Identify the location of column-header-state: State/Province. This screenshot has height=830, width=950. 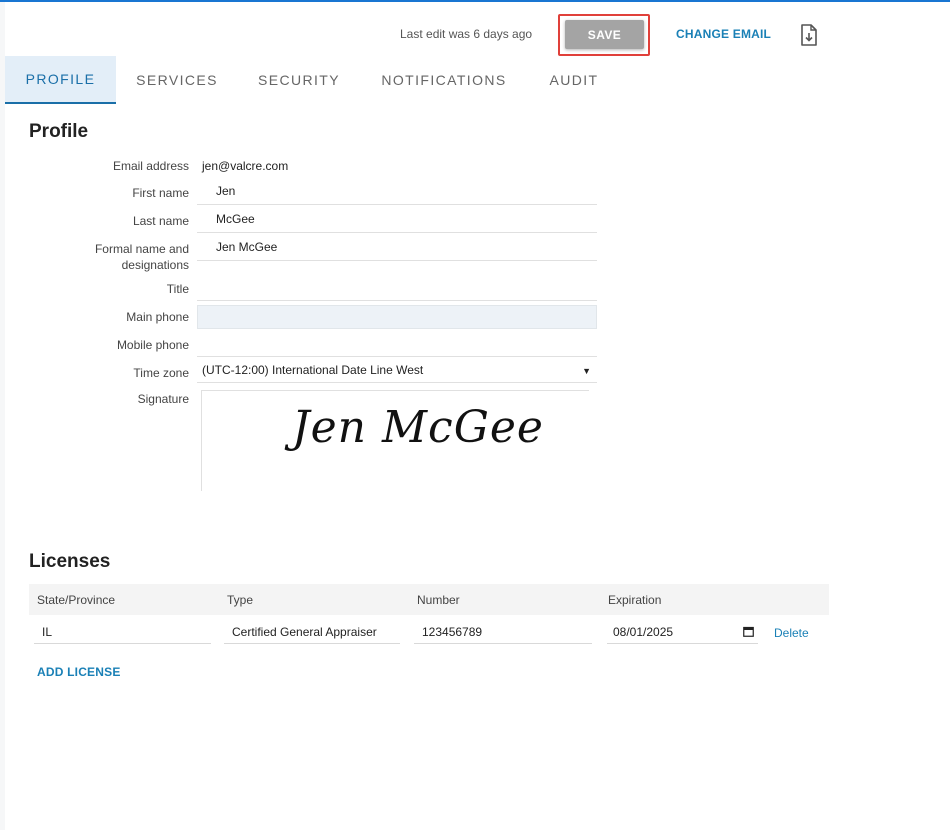
(76, 600).